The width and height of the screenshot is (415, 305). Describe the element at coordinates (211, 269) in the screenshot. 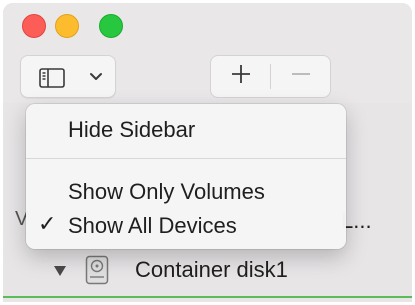

I see `sidebar-item-label: Container disk1` at that location.